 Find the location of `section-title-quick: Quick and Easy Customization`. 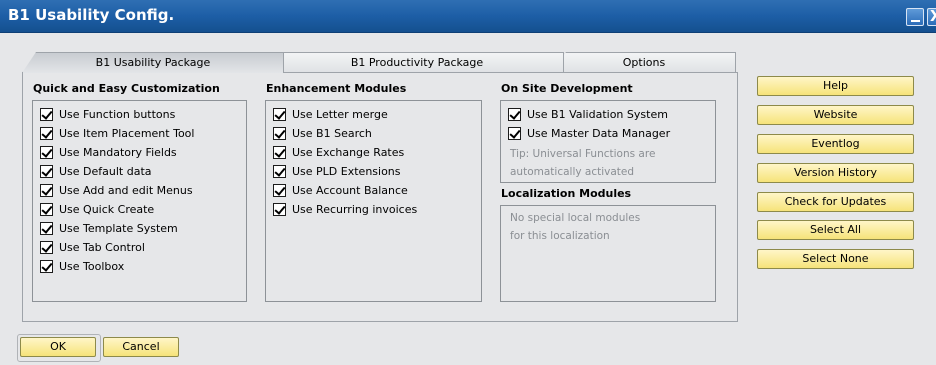

section-title-quick: Quick and Easy Customization is located at coordinates (126, 88).